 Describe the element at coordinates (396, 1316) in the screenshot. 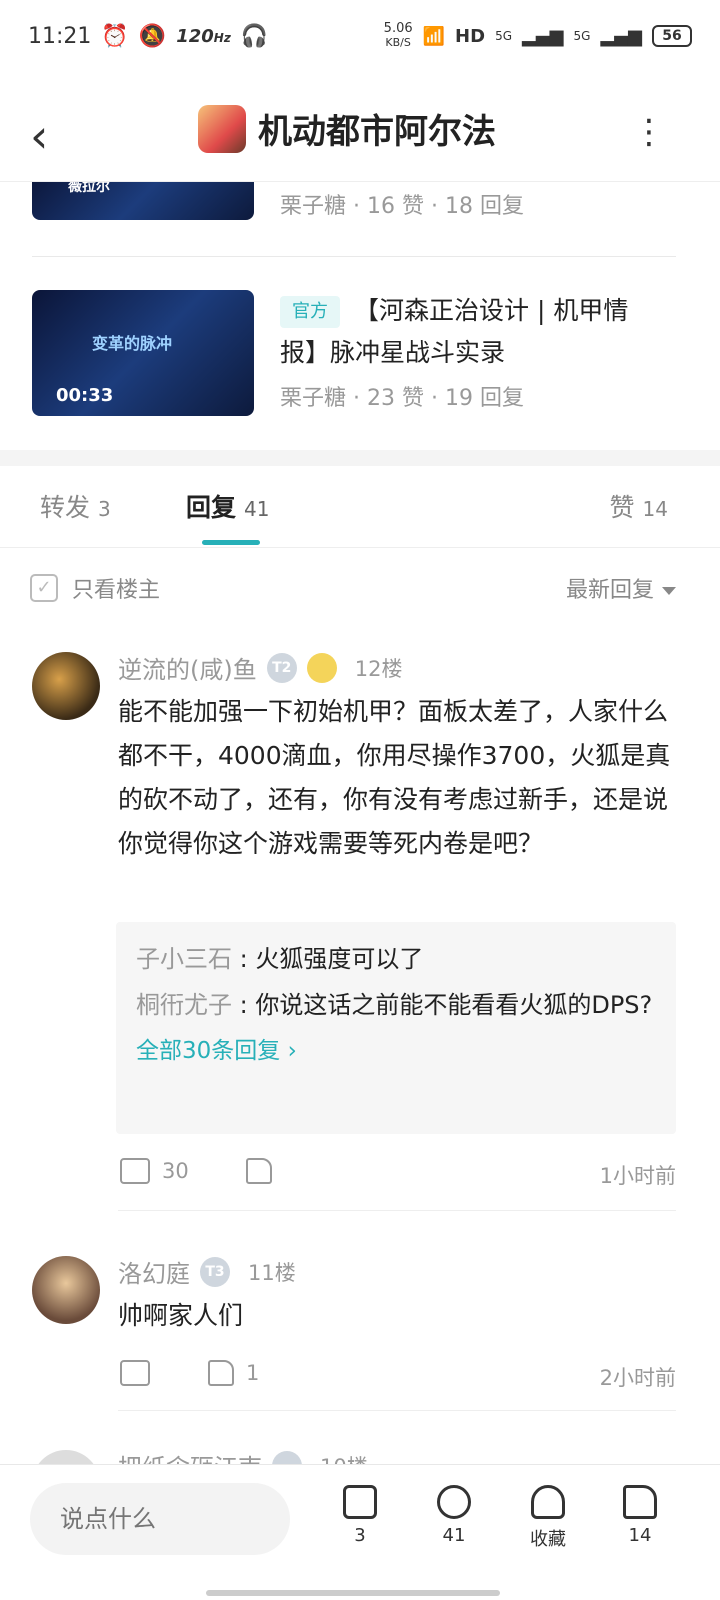

I see `comment-text: 帅啊家人们` at that location.